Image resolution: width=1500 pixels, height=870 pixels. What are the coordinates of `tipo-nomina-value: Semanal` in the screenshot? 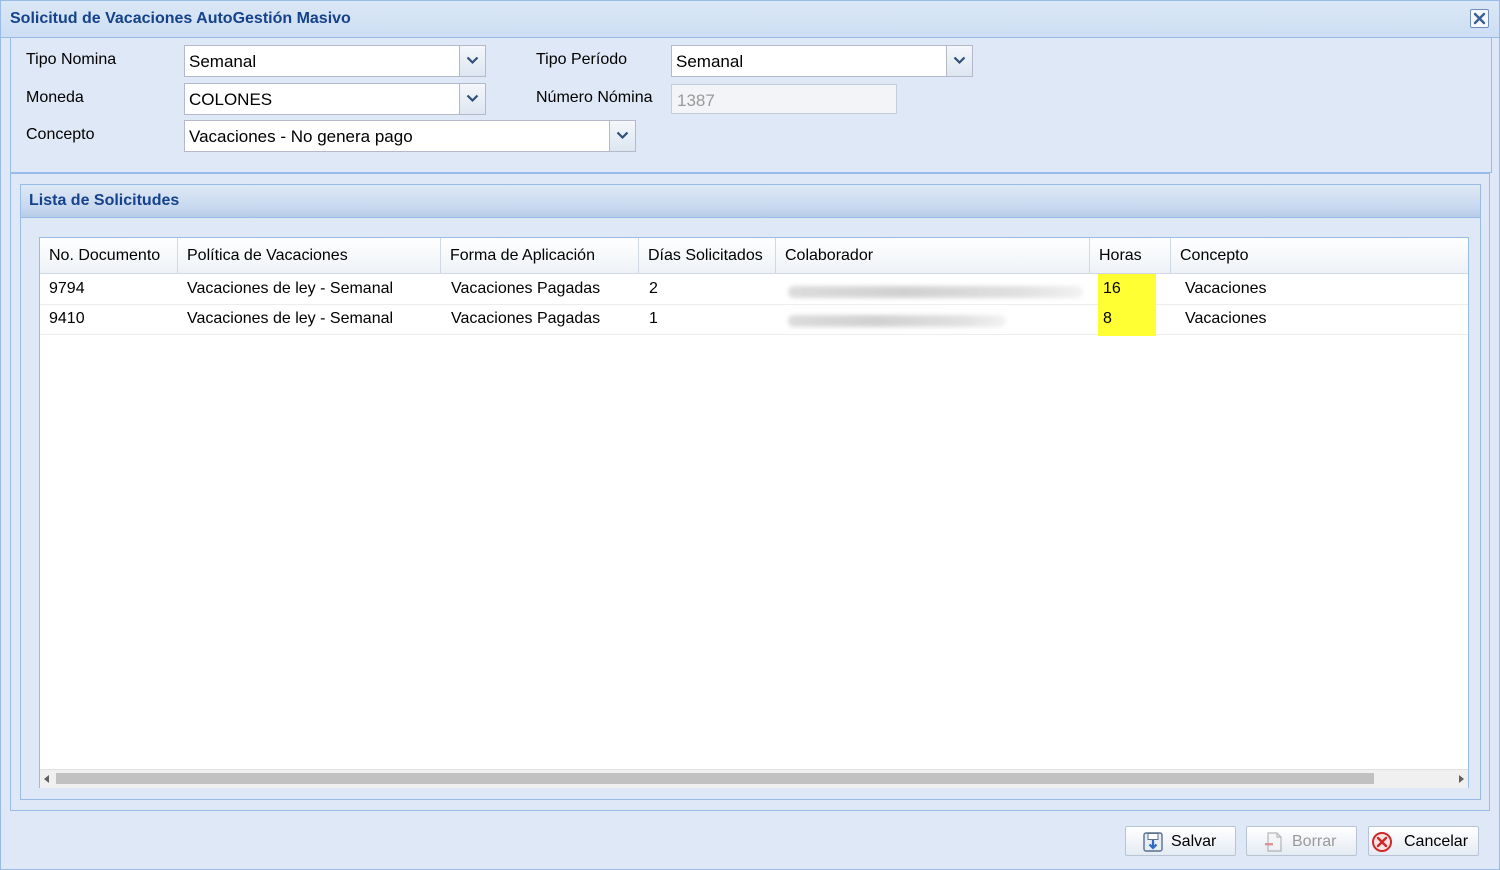 It's located at (223, 61).